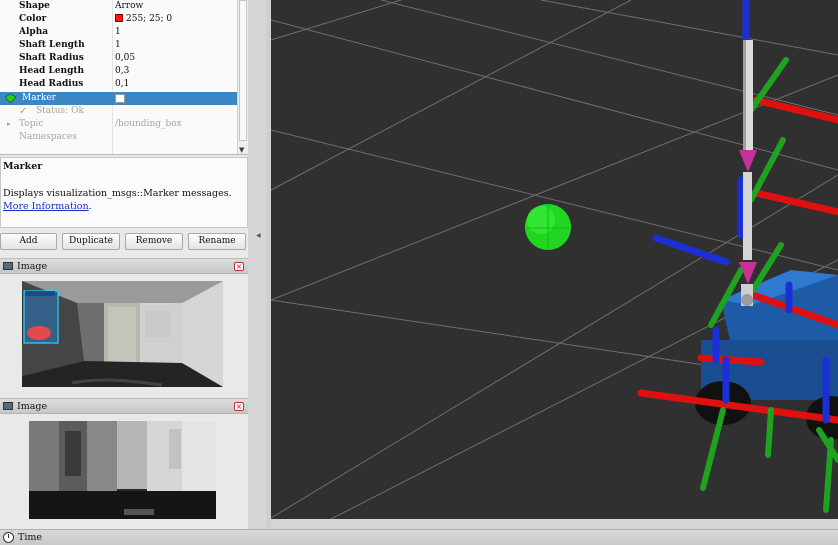  What do you see at coordinates (154, 241) in the screenshot?
I see `remove-button: Remove` at bounding box center [154, 241].